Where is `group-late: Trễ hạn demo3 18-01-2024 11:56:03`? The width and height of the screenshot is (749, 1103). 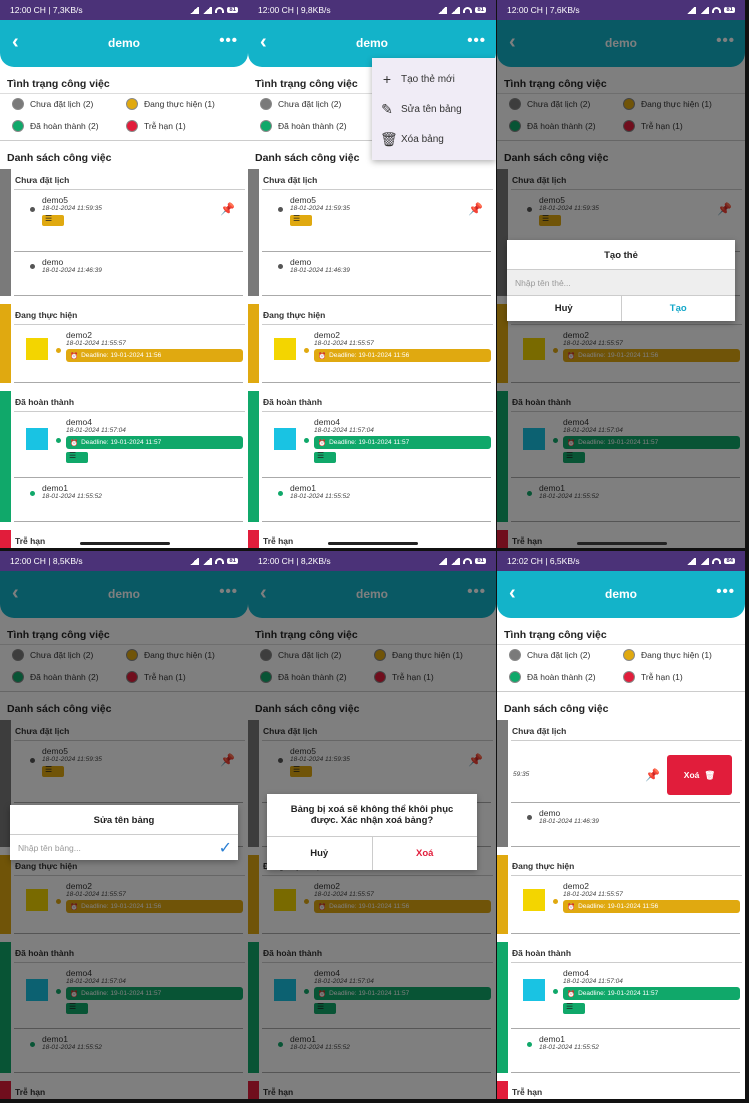
group-late: Trễ hạn demo3 18-01-2024 11:56:03 is located at coordinates (372, 539).